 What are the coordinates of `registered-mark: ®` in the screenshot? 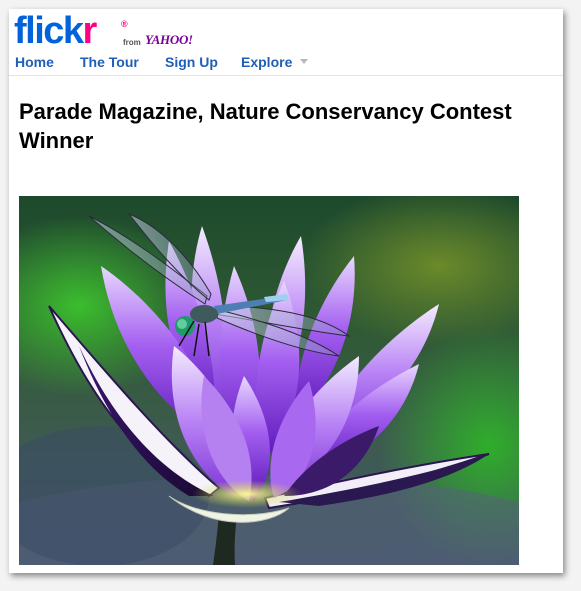 It's located at (124, 24).